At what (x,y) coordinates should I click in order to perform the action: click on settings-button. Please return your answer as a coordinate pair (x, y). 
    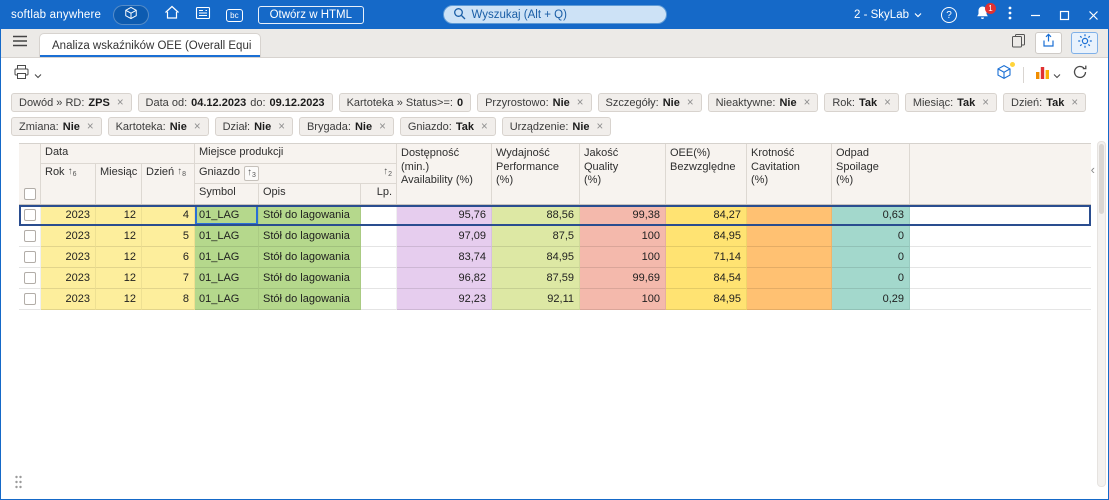
    Looking at the image, I should click on (1084, 43).